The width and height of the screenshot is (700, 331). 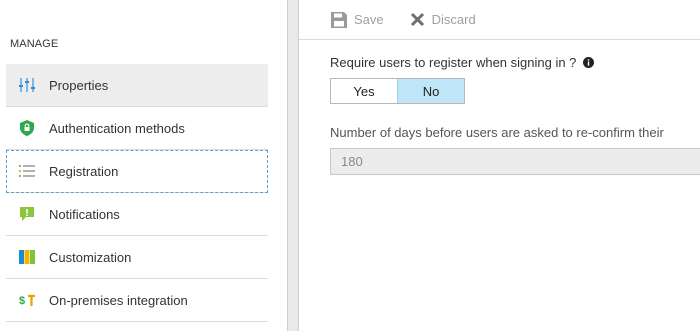 I want to click on save-icon, so click(x=339, y=19).